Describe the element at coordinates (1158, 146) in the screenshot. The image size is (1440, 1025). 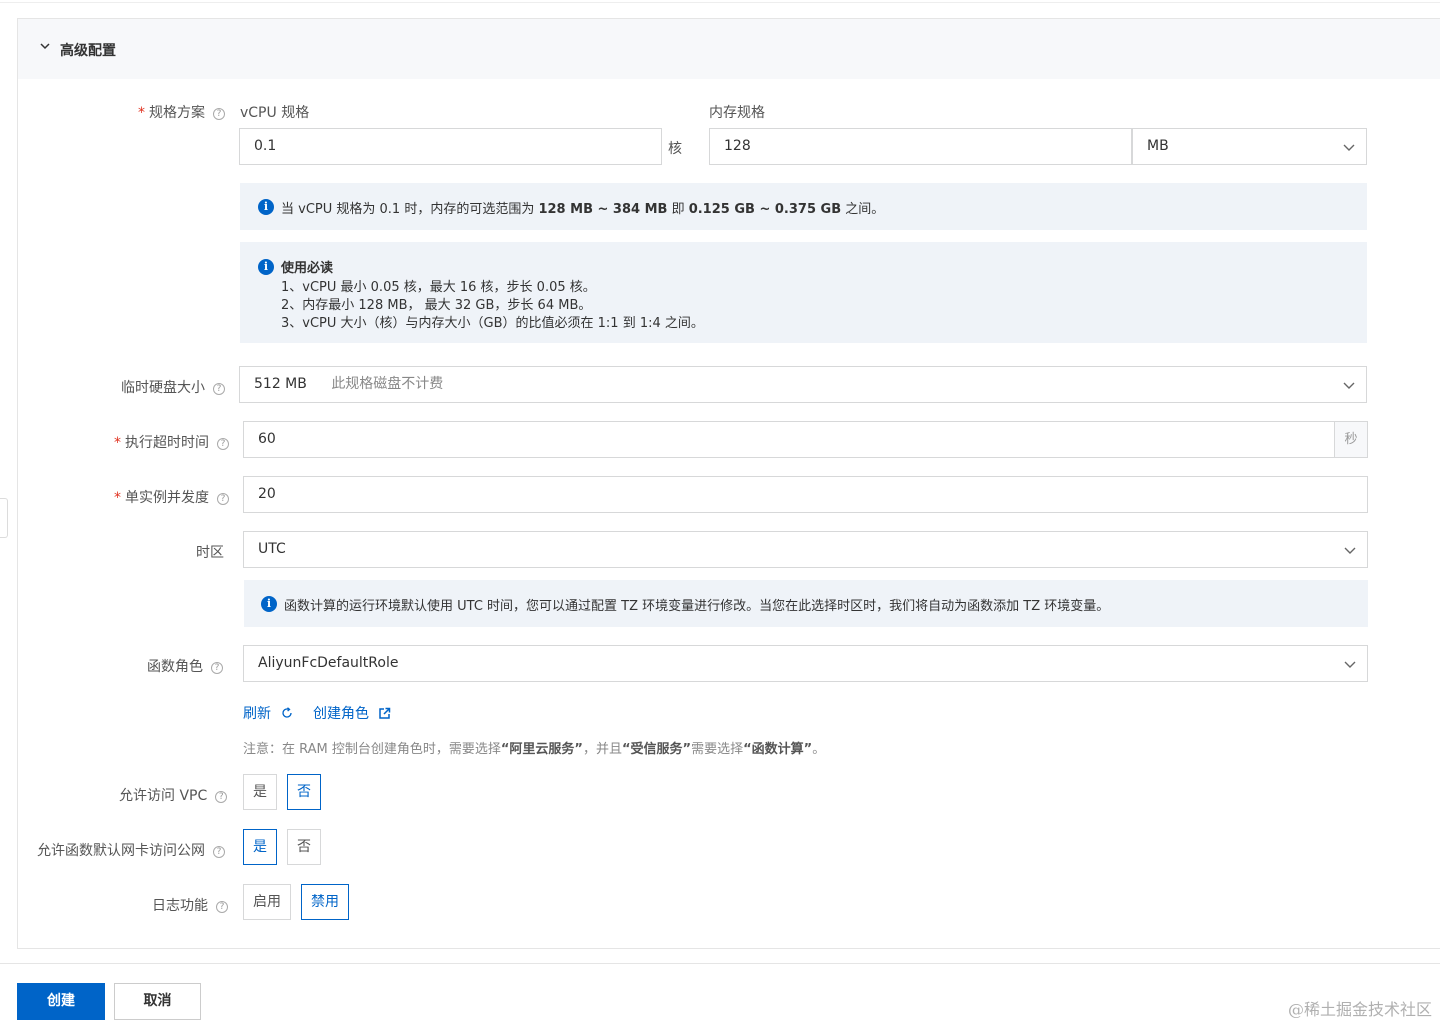
I see `memory-unit-value: MB` at that location.